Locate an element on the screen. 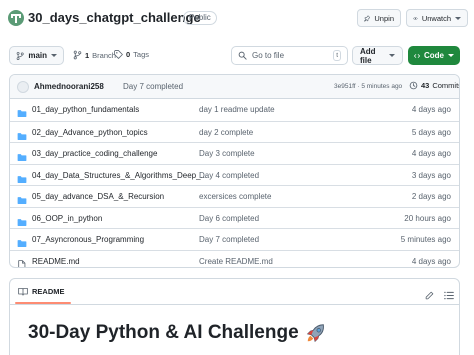 Image resolution: width=474 pixels, height=355 pixels. history-icon is located at coordinates (413, 85).